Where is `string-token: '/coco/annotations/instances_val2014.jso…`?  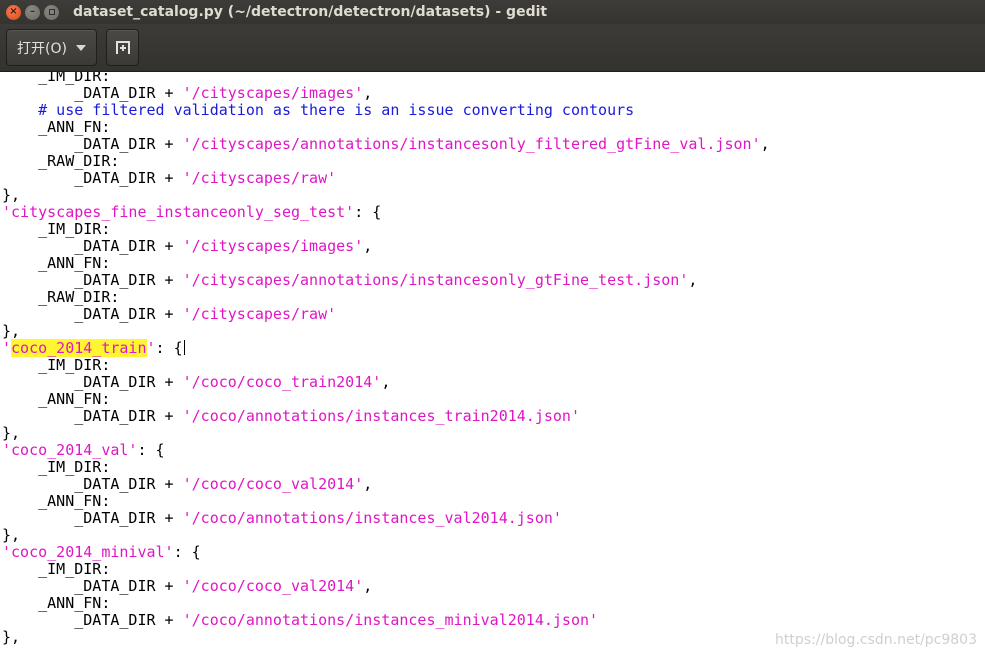
string-token: '/coco/annotations/instances_val2014.jso… is located at coordinates (372, 518).